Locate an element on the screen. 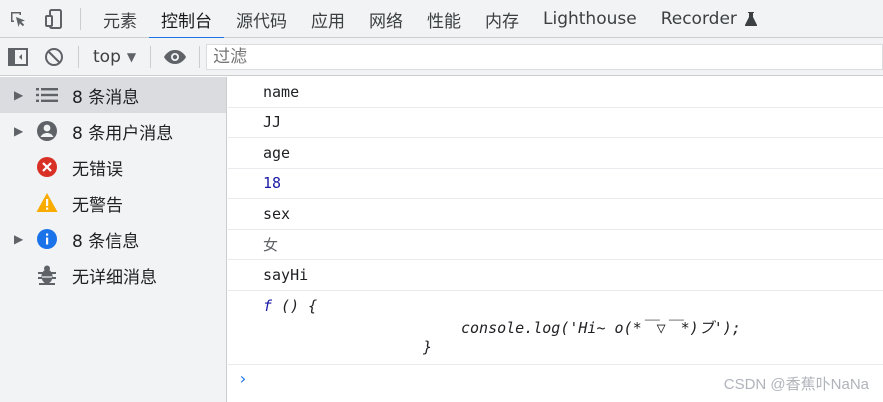  console-message: JJ is located at coordinates (555, 123).